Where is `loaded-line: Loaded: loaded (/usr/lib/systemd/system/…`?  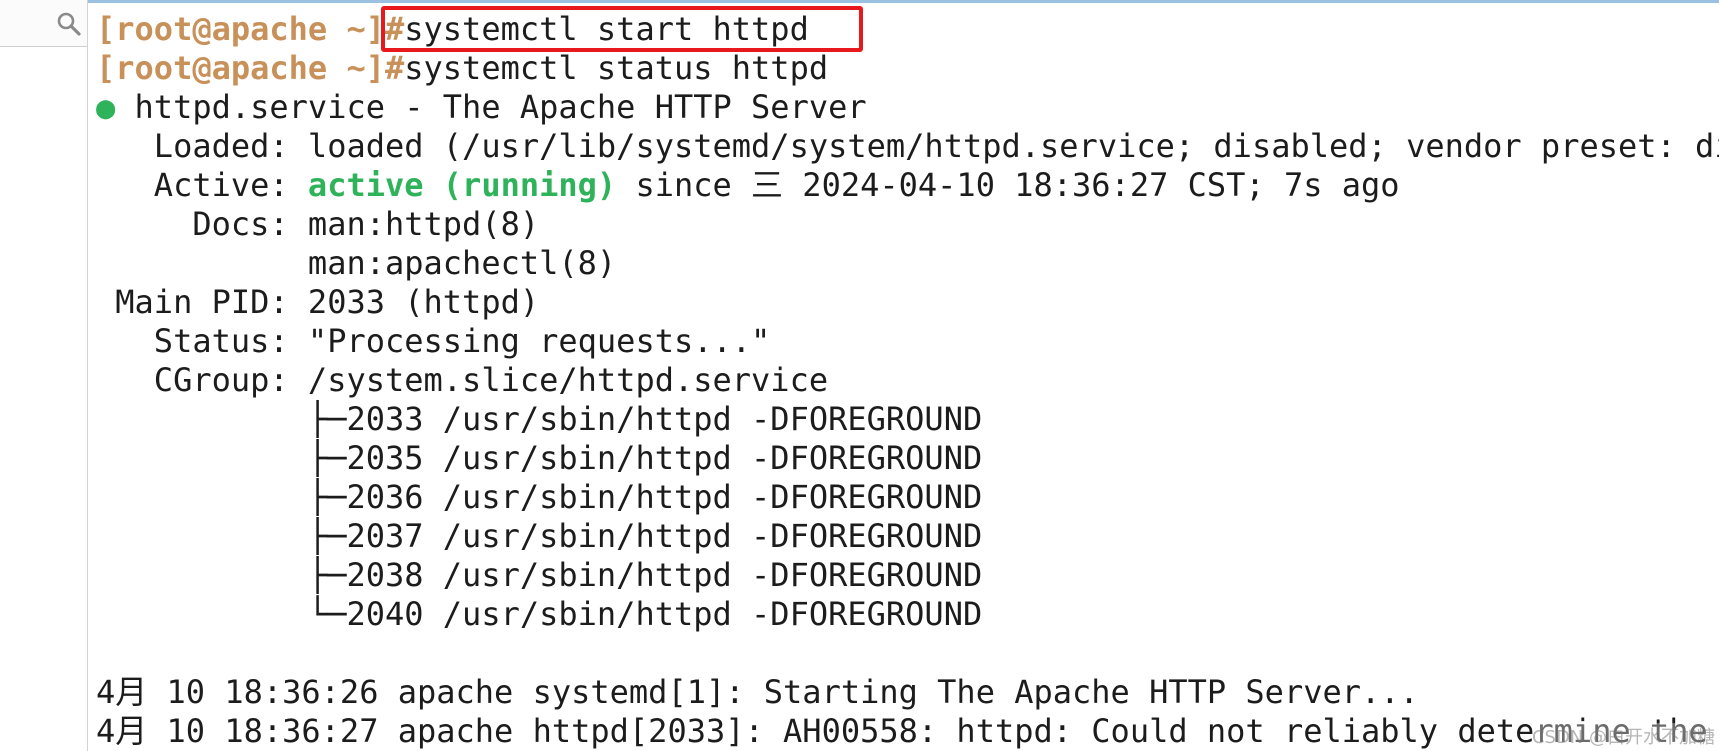 loaded-line: Loaded: loaded (/usr/lib/systemd/system/… is located at coordinates (907, 146).